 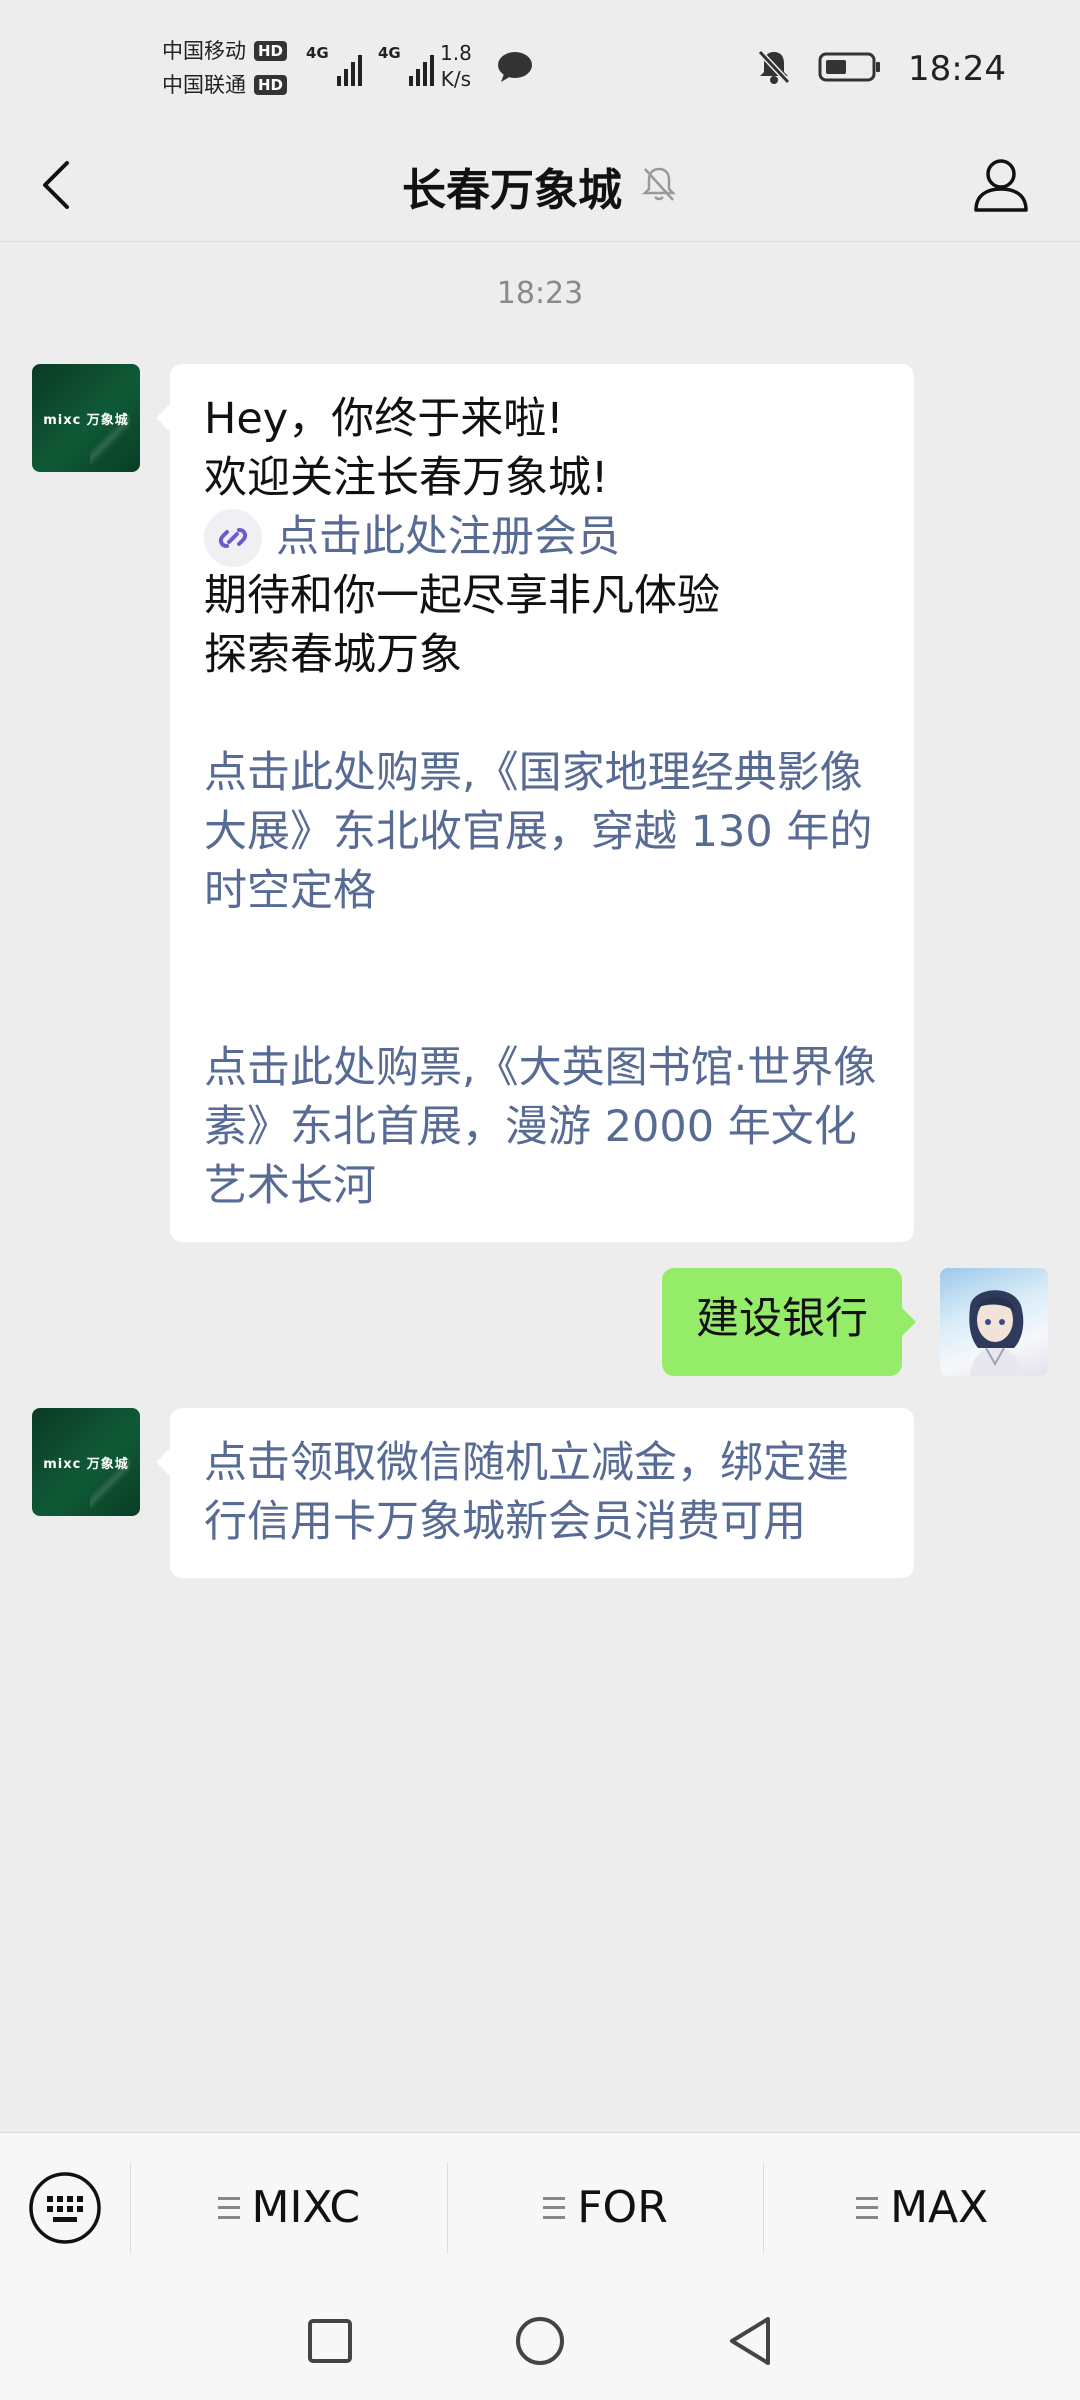 I want to click on chat-timestamp: 18:23, so click(x=540, y=293).